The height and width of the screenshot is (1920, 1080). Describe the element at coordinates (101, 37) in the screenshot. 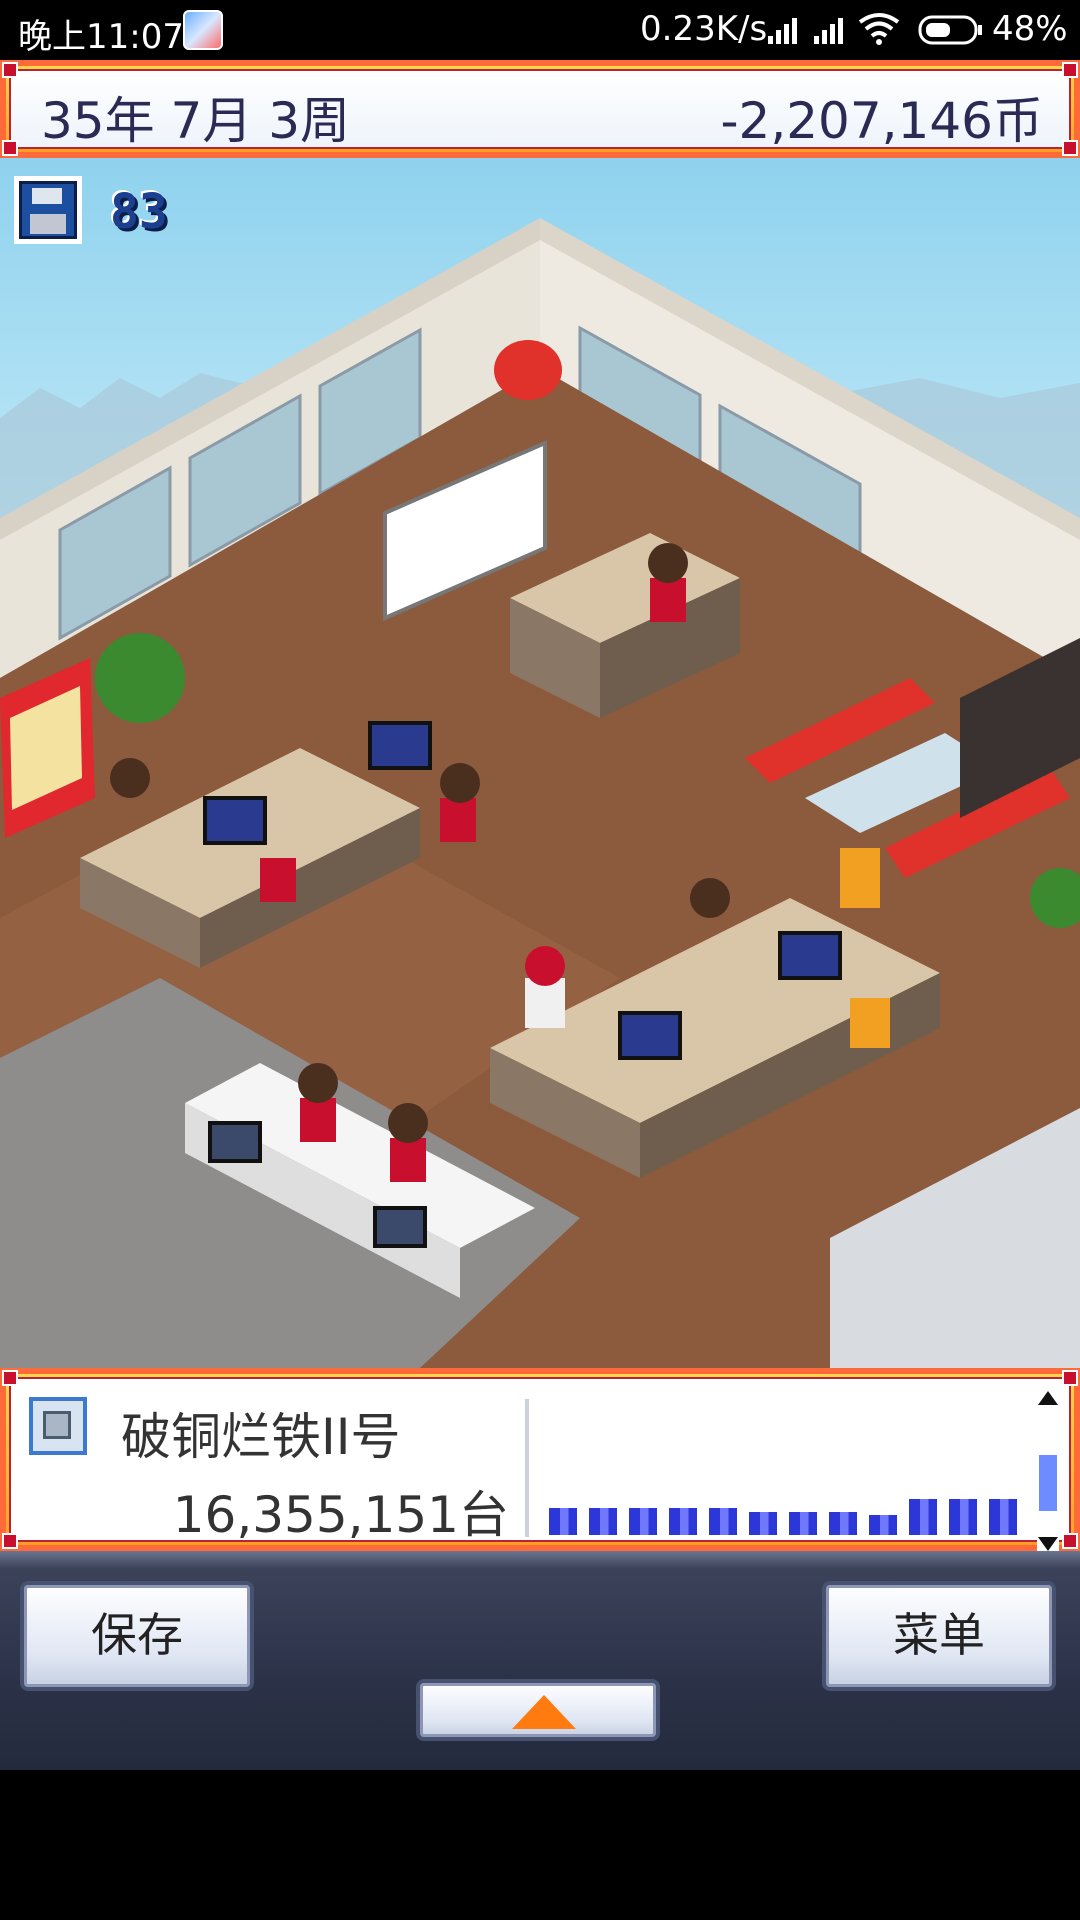

I see `clock: 晚上11:07` at that location.